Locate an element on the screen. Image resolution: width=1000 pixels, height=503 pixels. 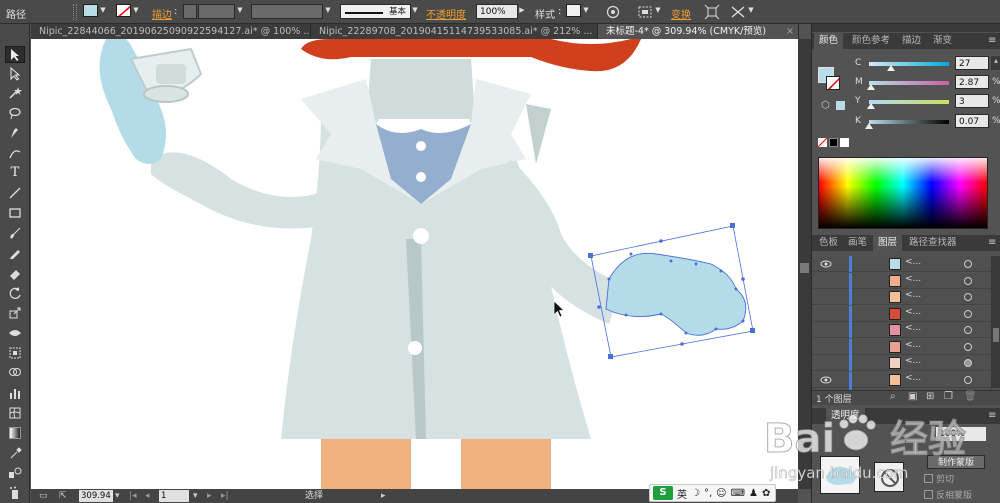
profile-dropdown: ▼ is located at coordinates (328, 10).